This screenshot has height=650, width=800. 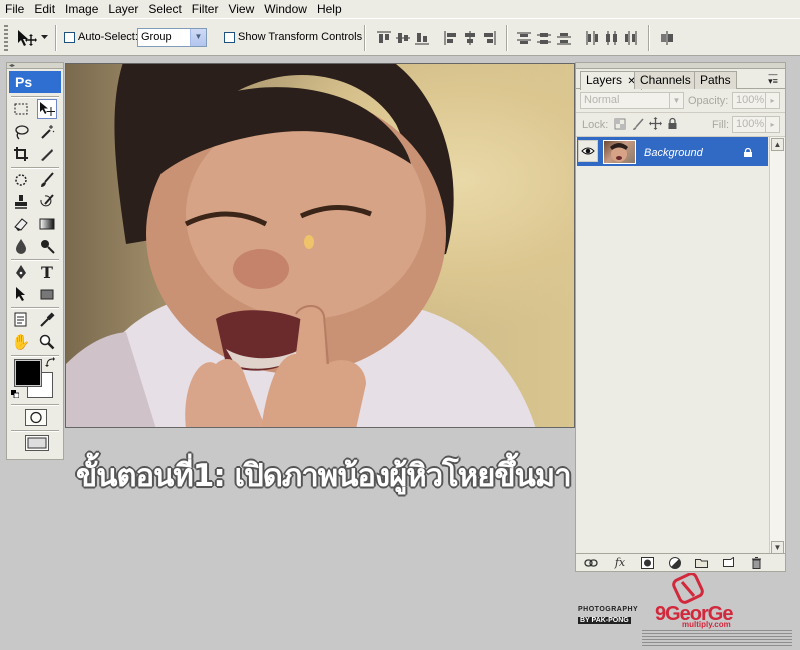 I want to click on lock-image-pixels-icon, so click(x=638, y=124).